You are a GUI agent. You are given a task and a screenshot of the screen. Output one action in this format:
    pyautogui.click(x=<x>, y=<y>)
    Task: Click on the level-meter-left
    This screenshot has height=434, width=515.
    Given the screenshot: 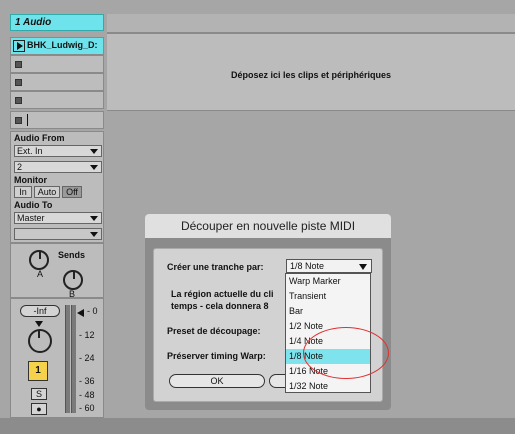 What is the action you would take?
    pyautogui.click(x=67, y=359)
    